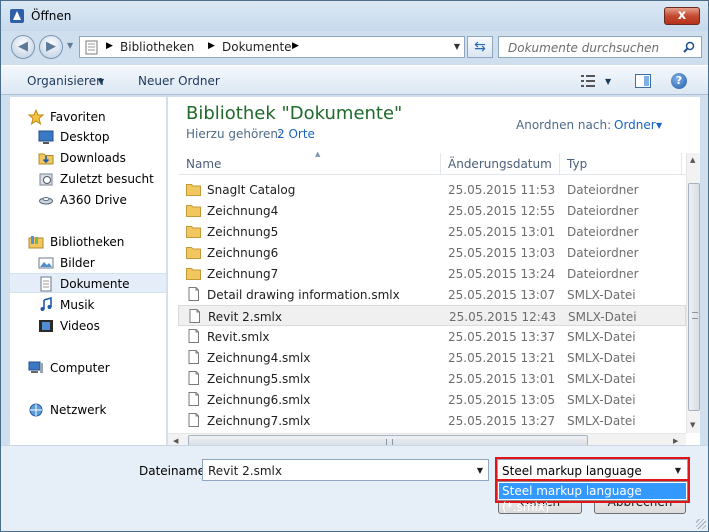  What do you see at coordinates (88, 368) in the screenshot?
I see `nav-computer: Computer` at bounding box center [88, 368].